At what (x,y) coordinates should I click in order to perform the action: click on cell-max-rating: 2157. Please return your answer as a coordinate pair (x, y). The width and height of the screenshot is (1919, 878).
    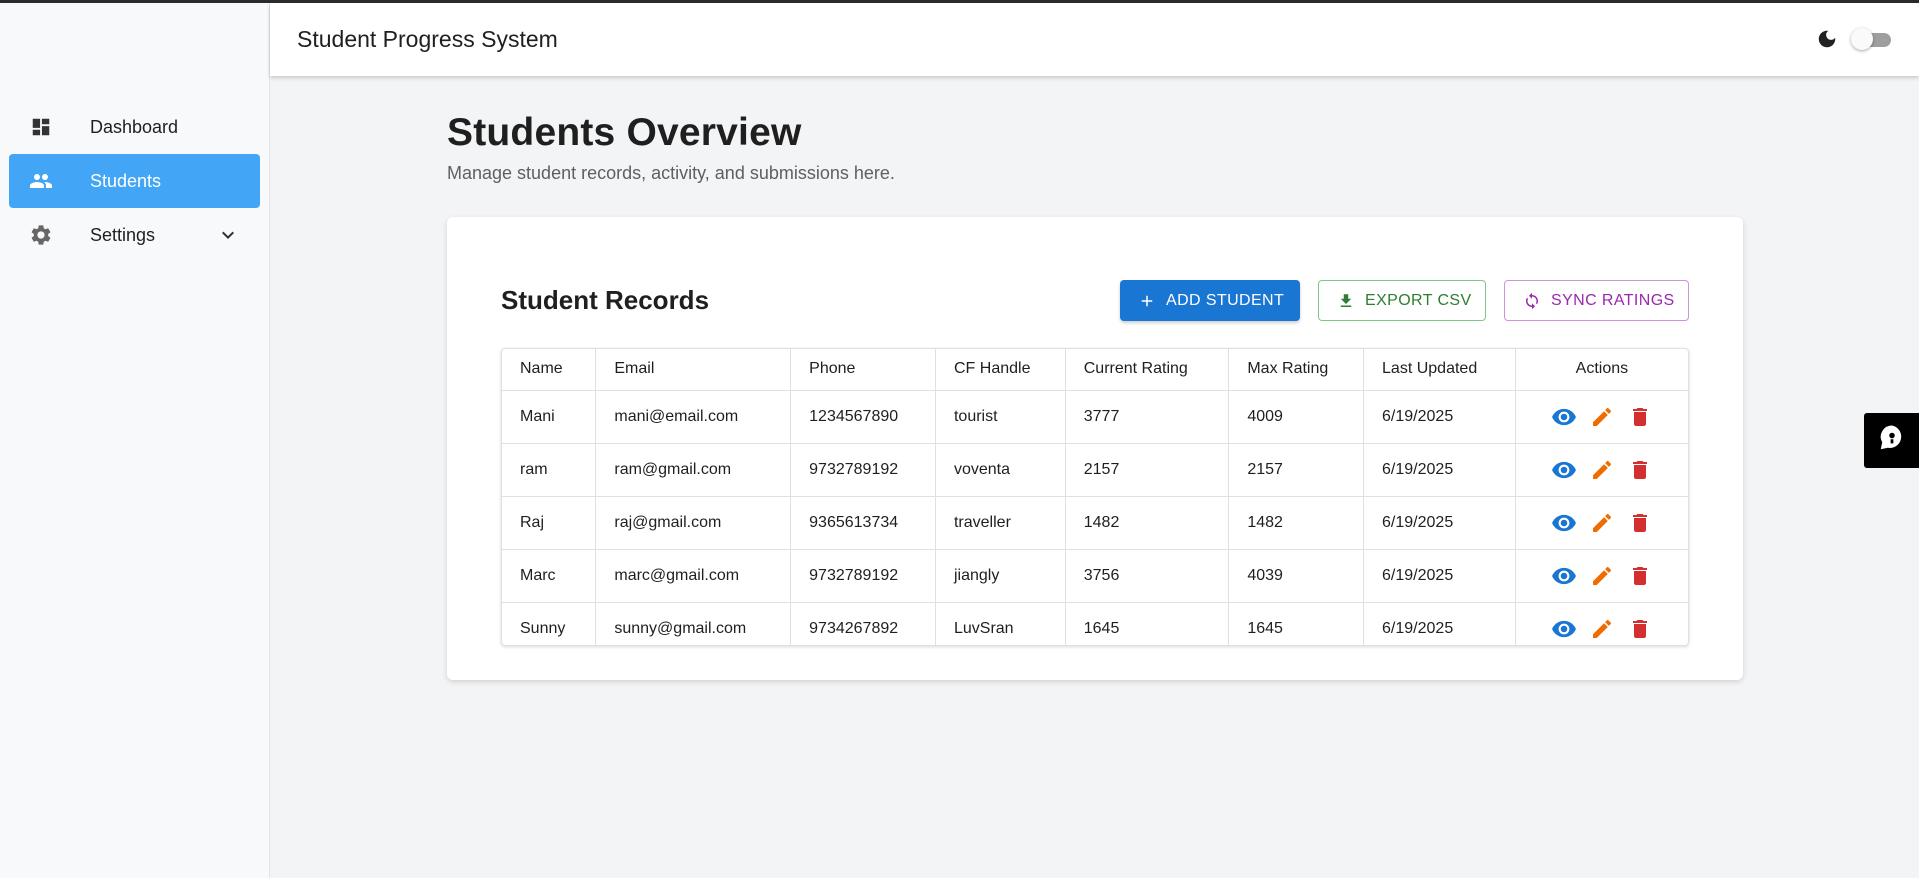
    Looking at the image, I should click on (1296, 470).